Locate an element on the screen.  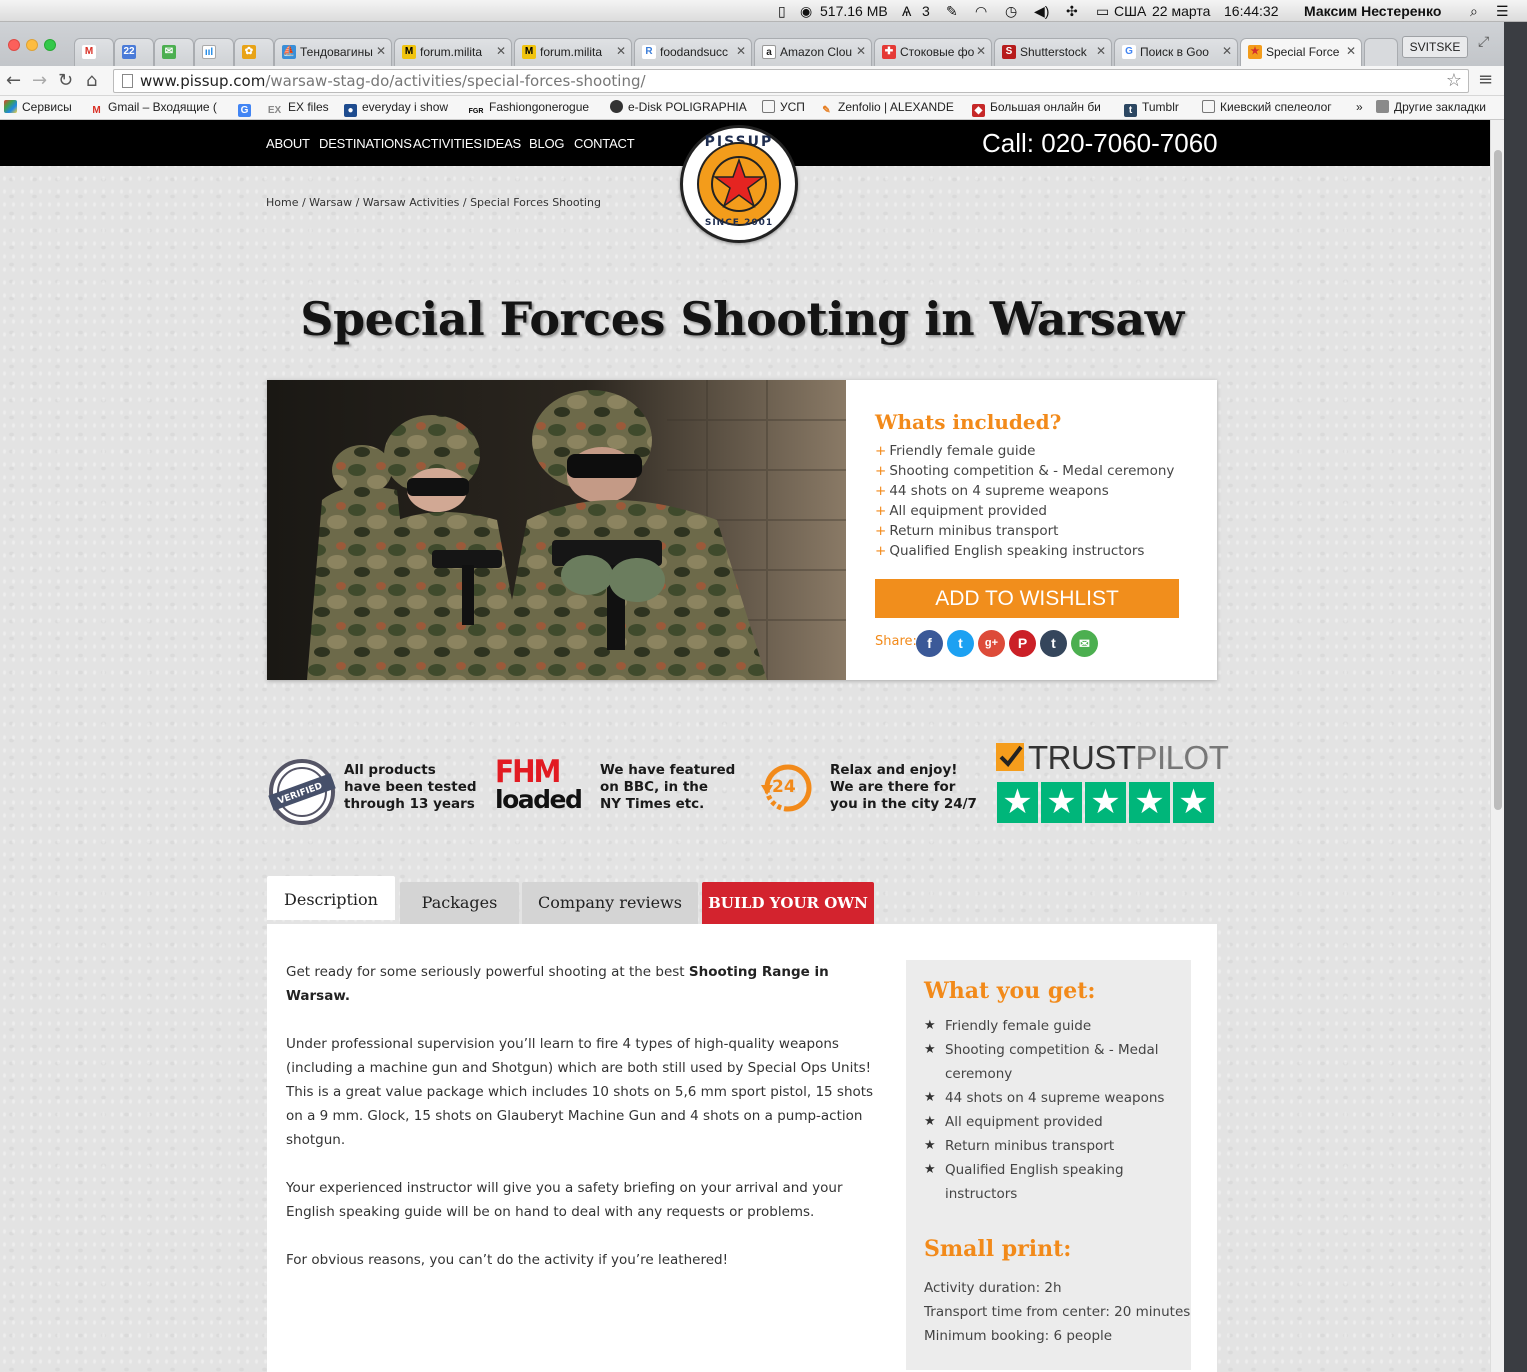
email-icon: ✉ is located at coordinates (1084, 643).